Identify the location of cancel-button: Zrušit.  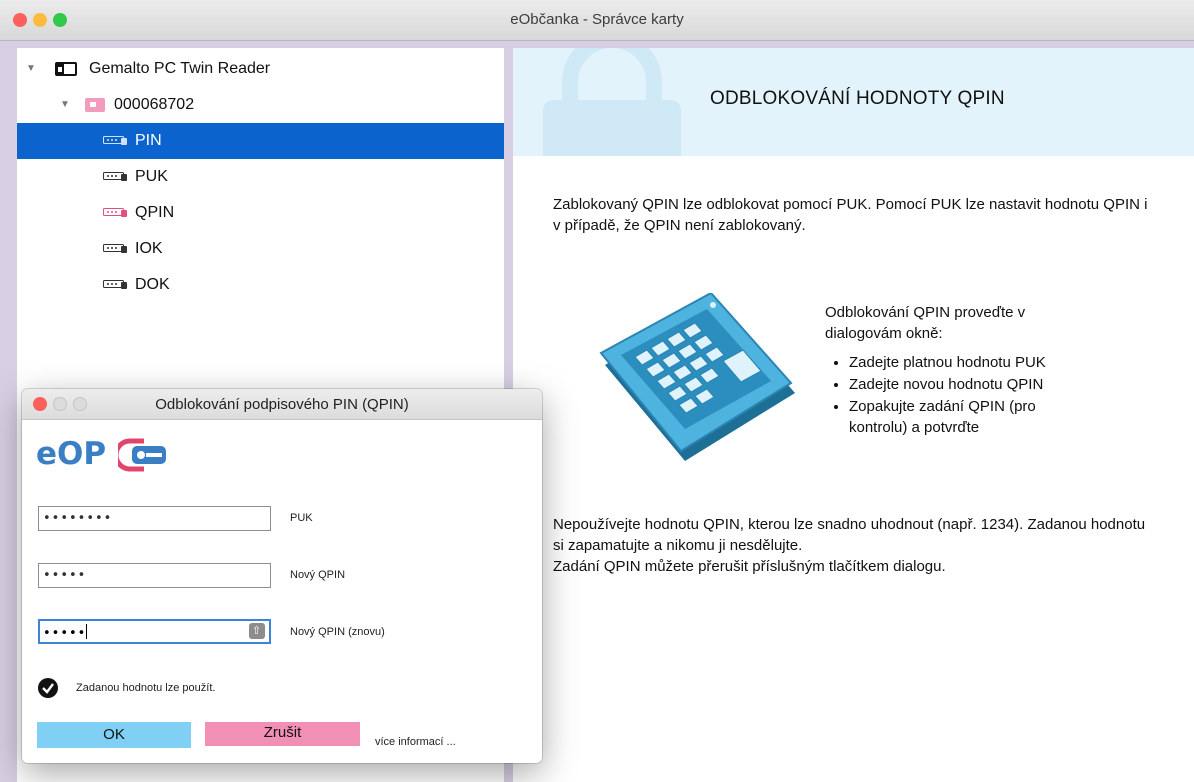
(282, 734).